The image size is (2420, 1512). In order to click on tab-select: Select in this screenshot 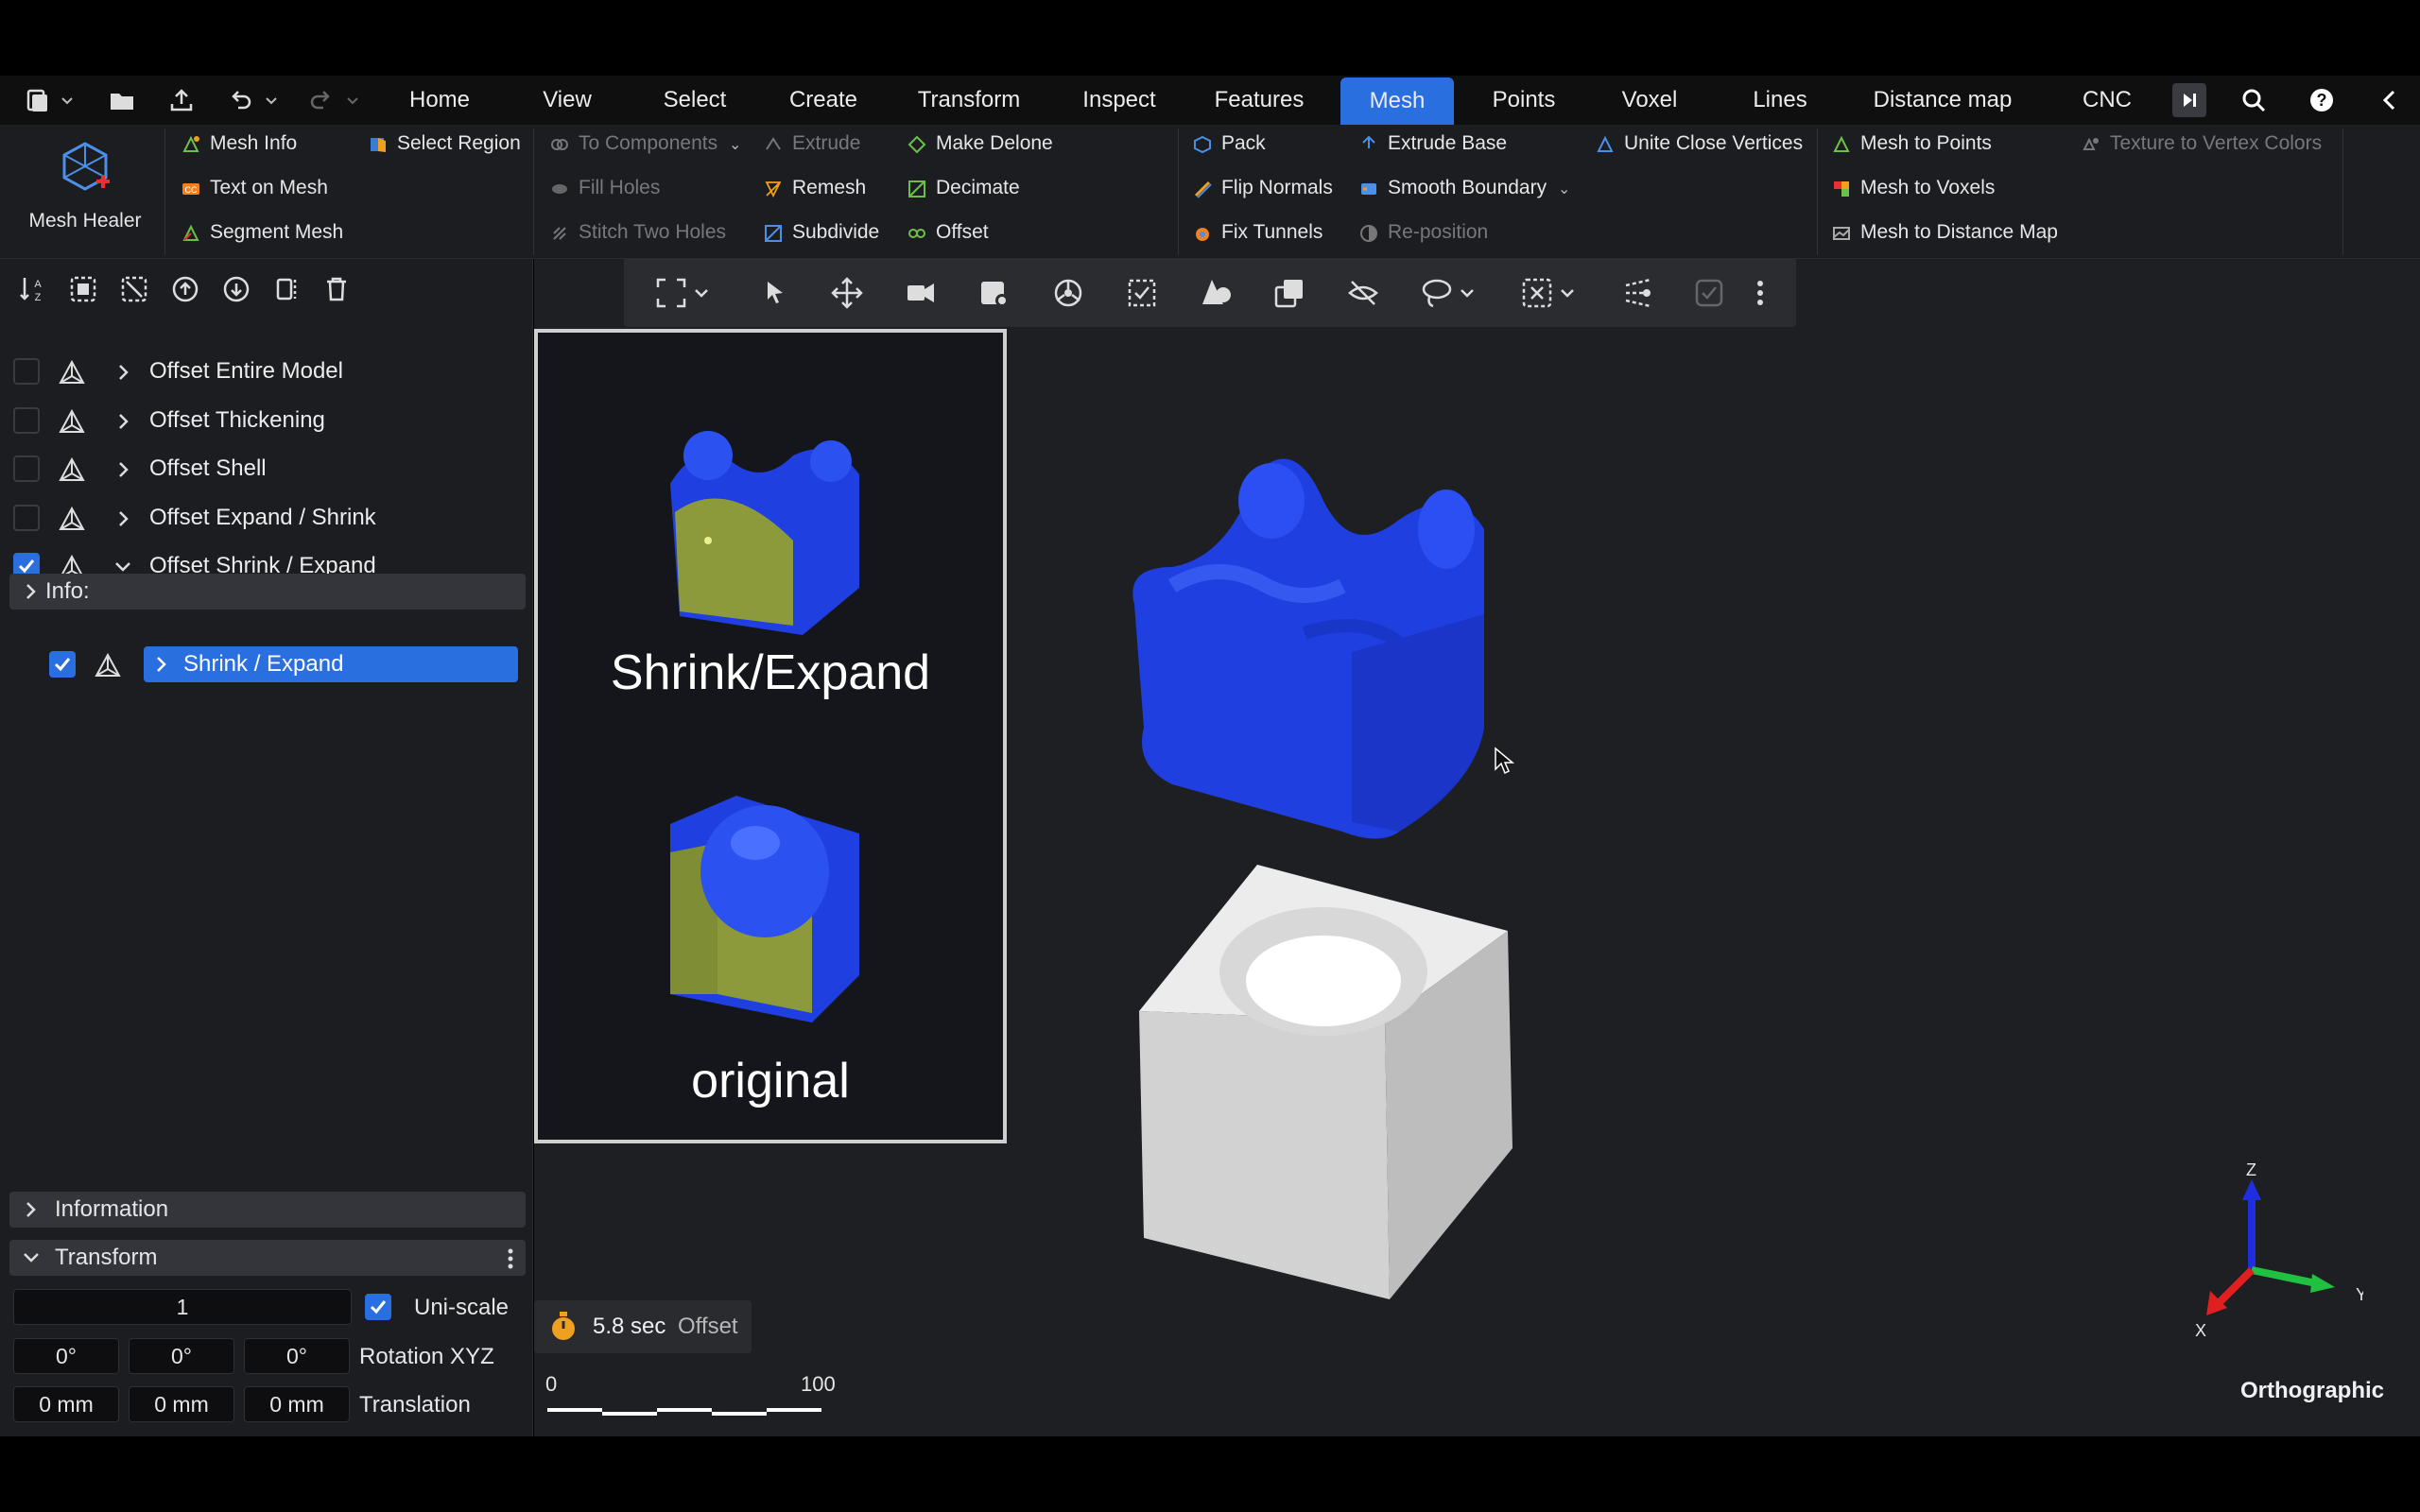, I will do `click(694, 100)`.